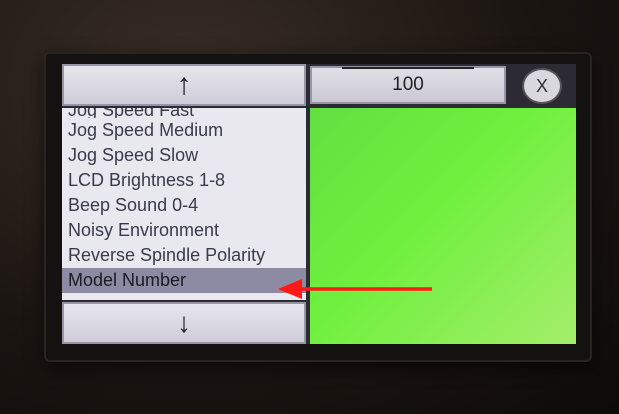 Image resolution: width=619 pixels, height=414 pixels. What do you see at coordinates (146, 130) in the screenshot?
I see `list-item-label: Jog Speed Medium` at bounding box center [146, 130].